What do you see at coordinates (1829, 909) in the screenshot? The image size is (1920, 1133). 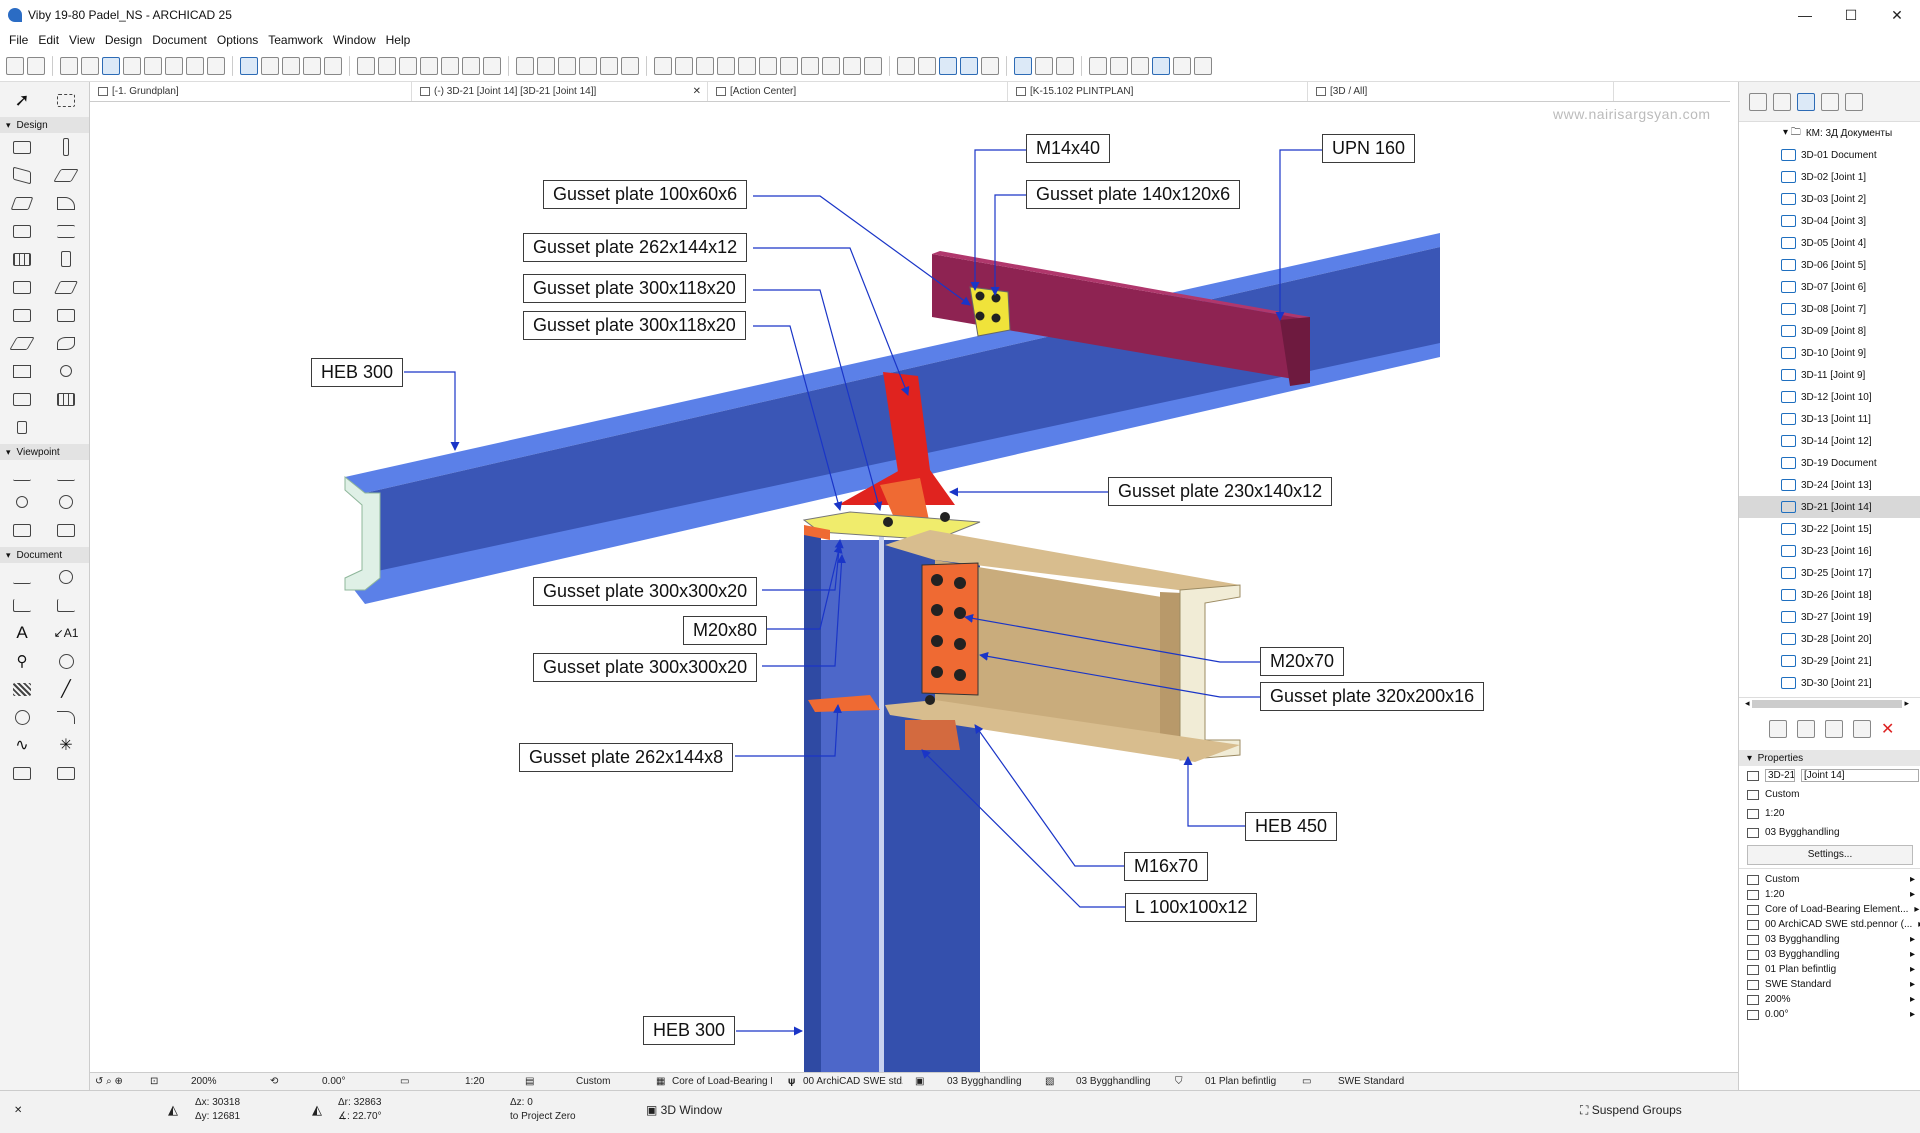 I see `view-setting-row: Core of Load-Bearing Element... ▸` at bounding box center [1829, 909].